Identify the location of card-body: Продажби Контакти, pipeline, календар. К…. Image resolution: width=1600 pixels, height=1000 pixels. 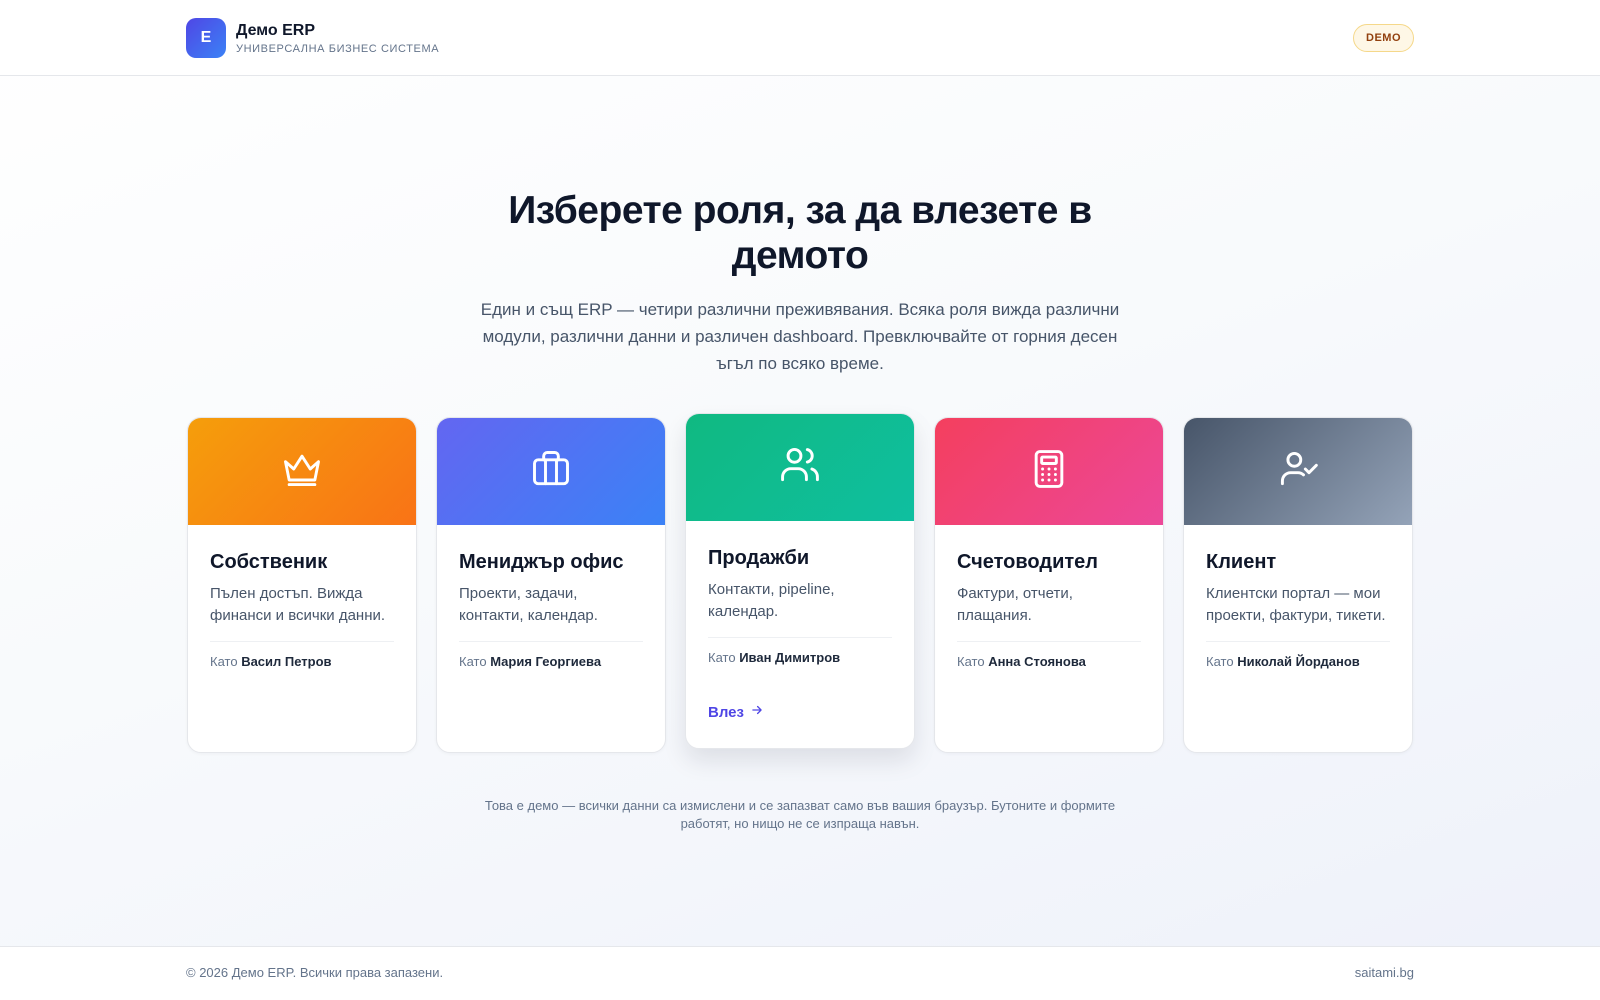
(800, 621).